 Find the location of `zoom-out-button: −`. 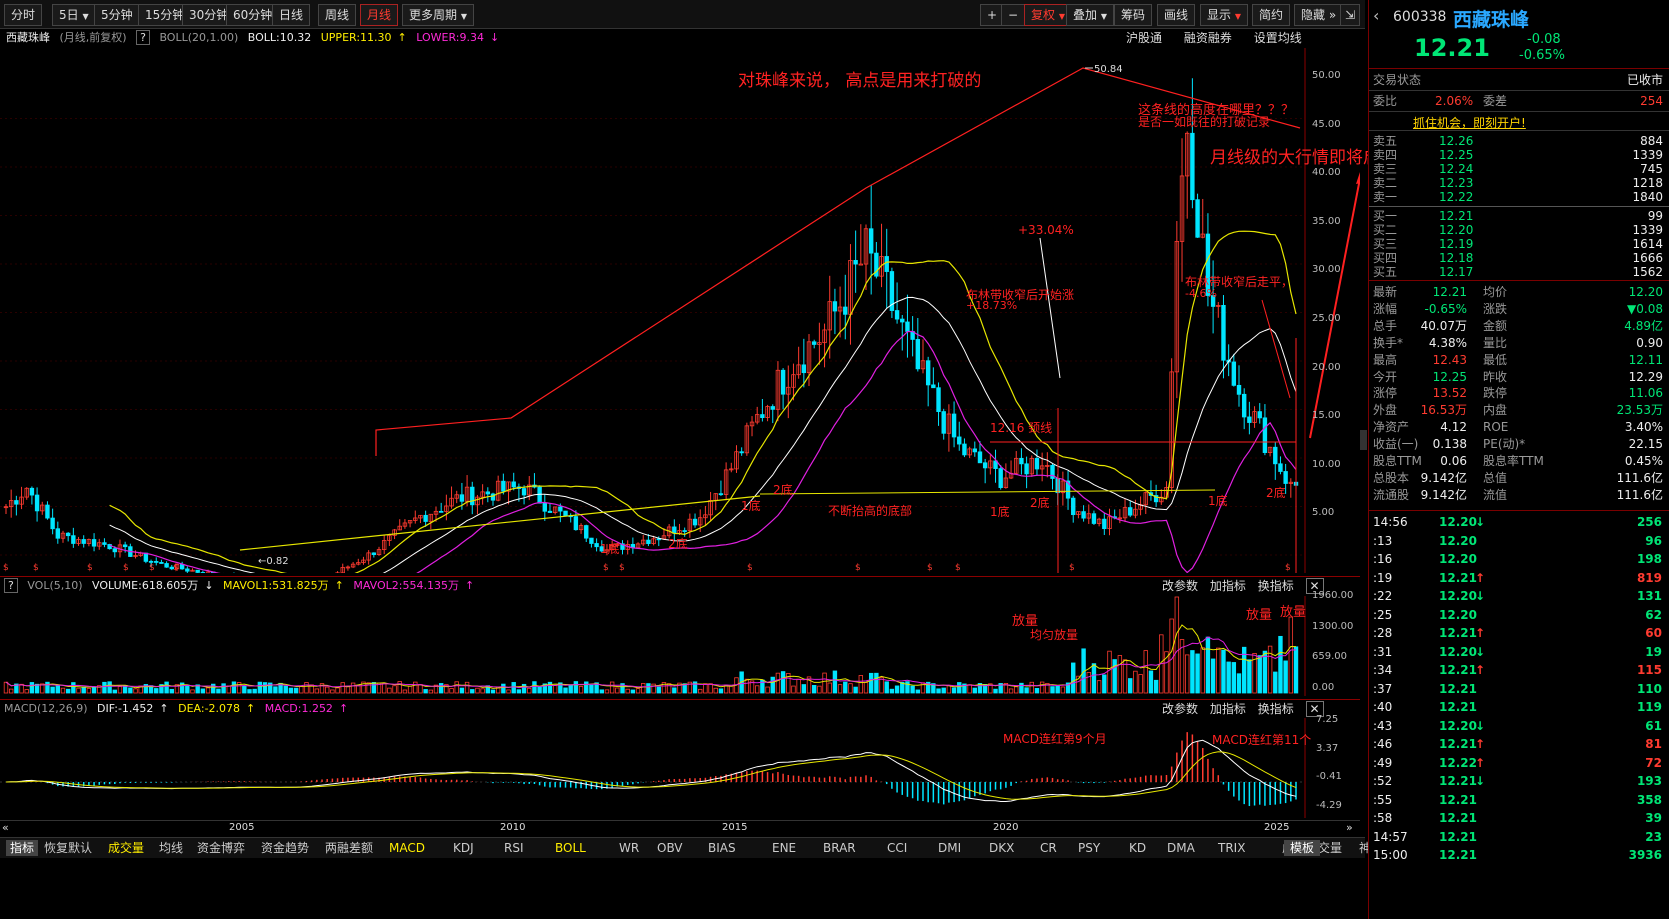

zoom-out-button: − is located at coordinates (1013, 15).